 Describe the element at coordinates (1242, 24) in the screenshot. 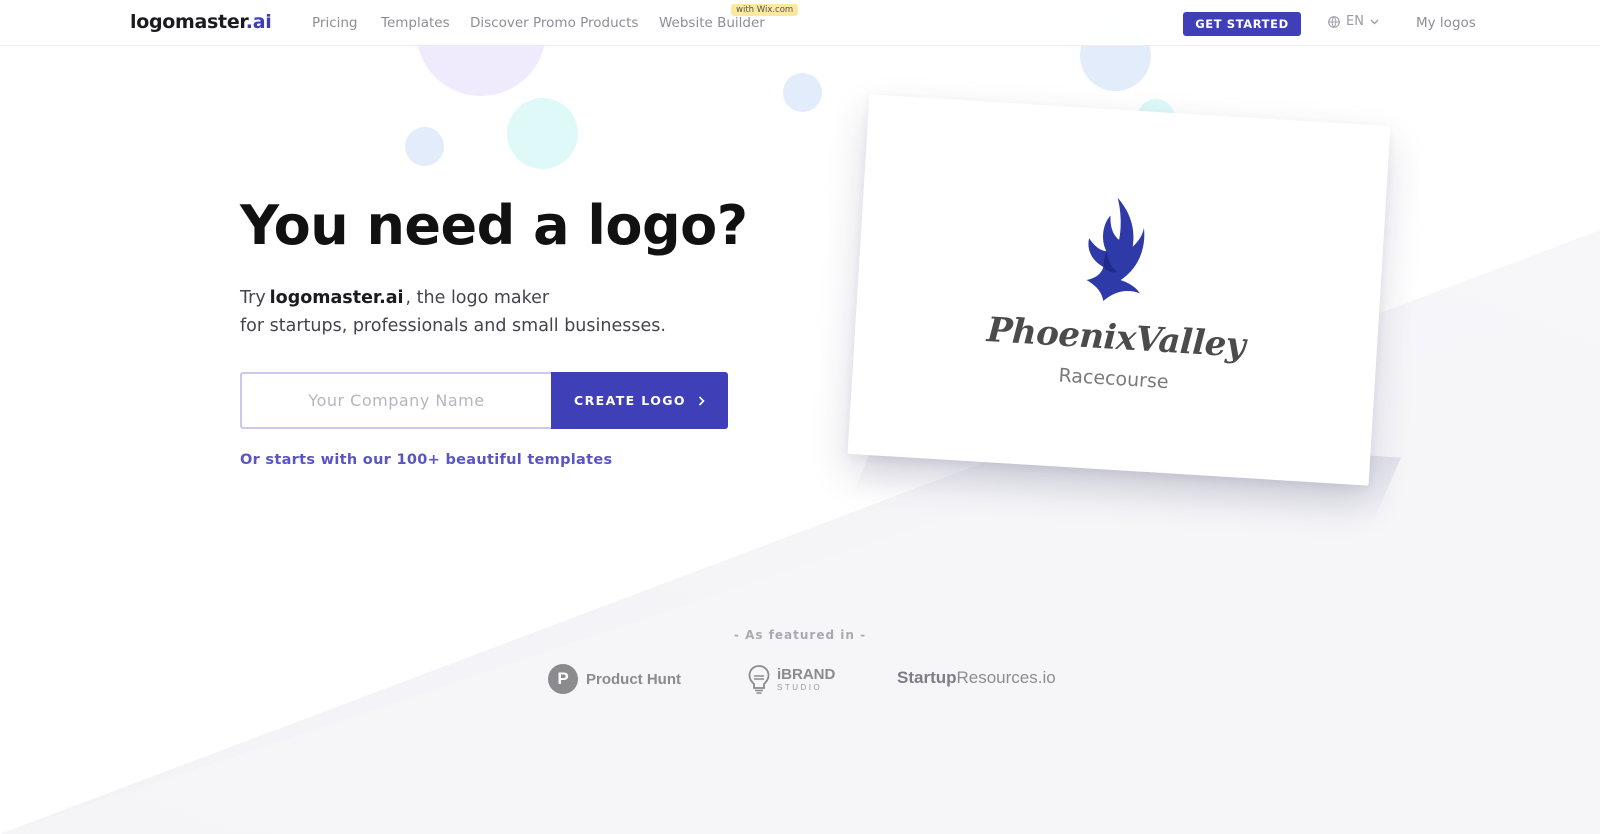

I see `get-started-button: GET STARTED` at that location.